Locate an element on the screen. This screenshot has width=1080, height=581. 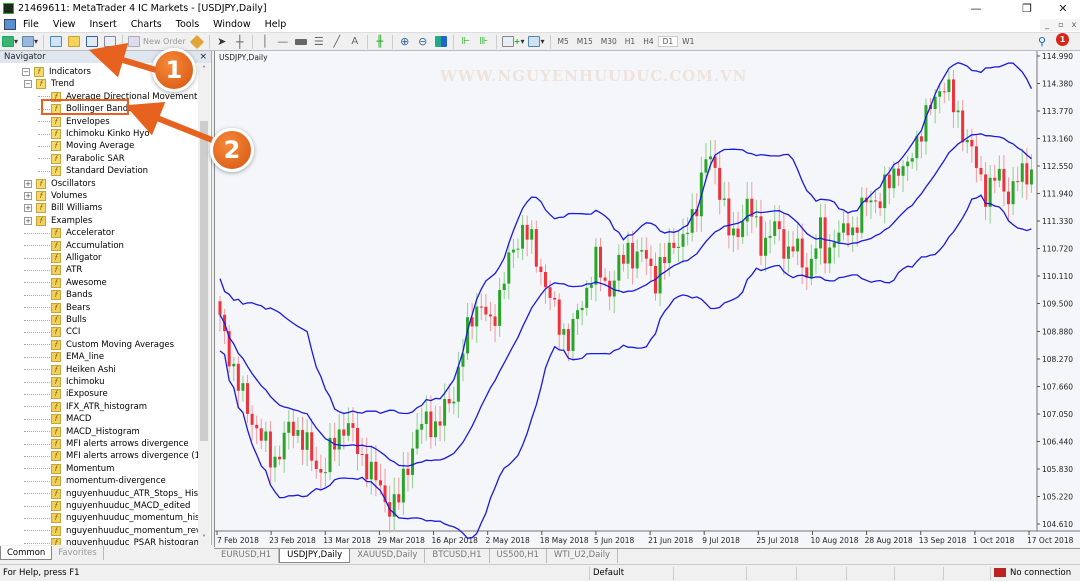
tree-item-nguyenhuuduc-macd-edited: f nguyenhuuduc_MACD_edited is located at coordinates (107, 506).